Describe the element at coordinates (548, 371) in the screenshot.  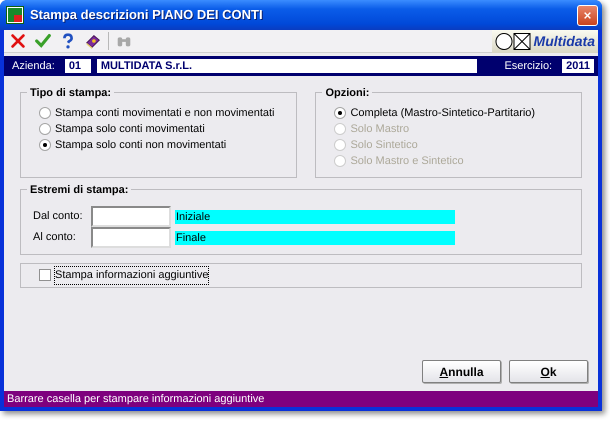
I see `ok-button: Ok` at that location.